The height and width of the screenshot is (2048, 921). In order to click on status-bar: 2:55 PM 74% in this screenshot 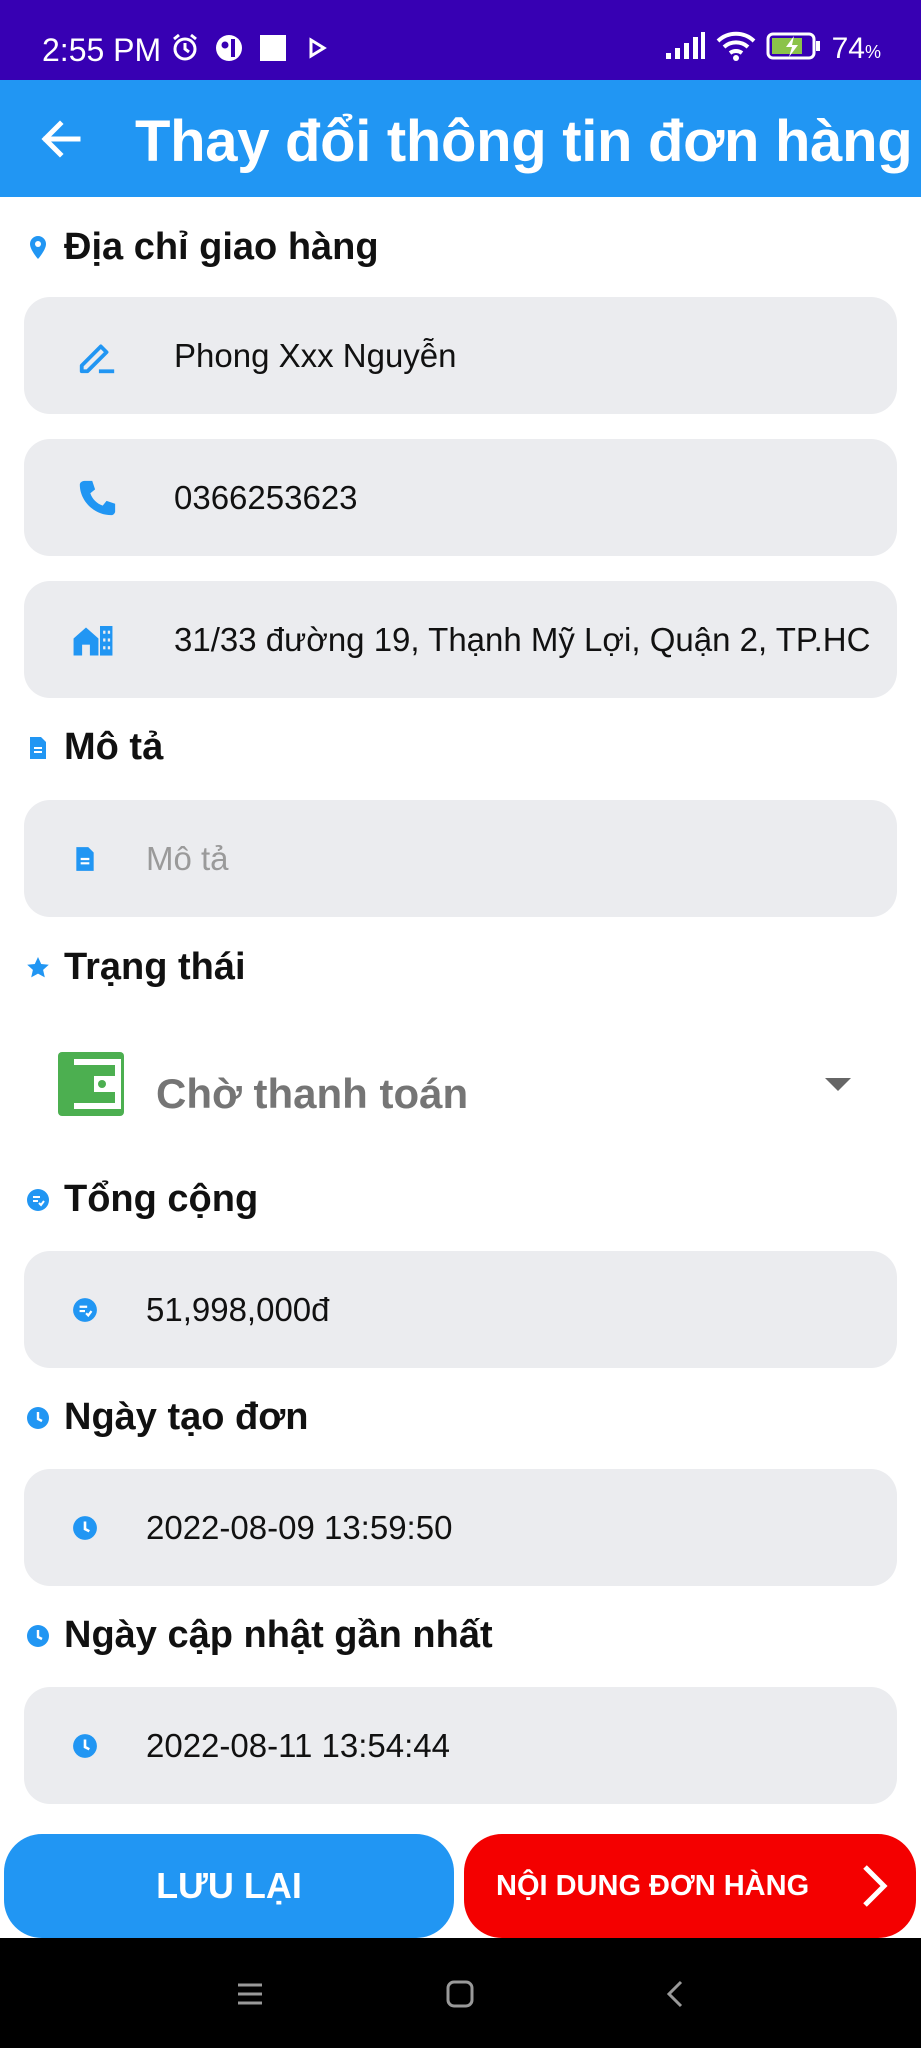, I will do `click(460, 40)`.